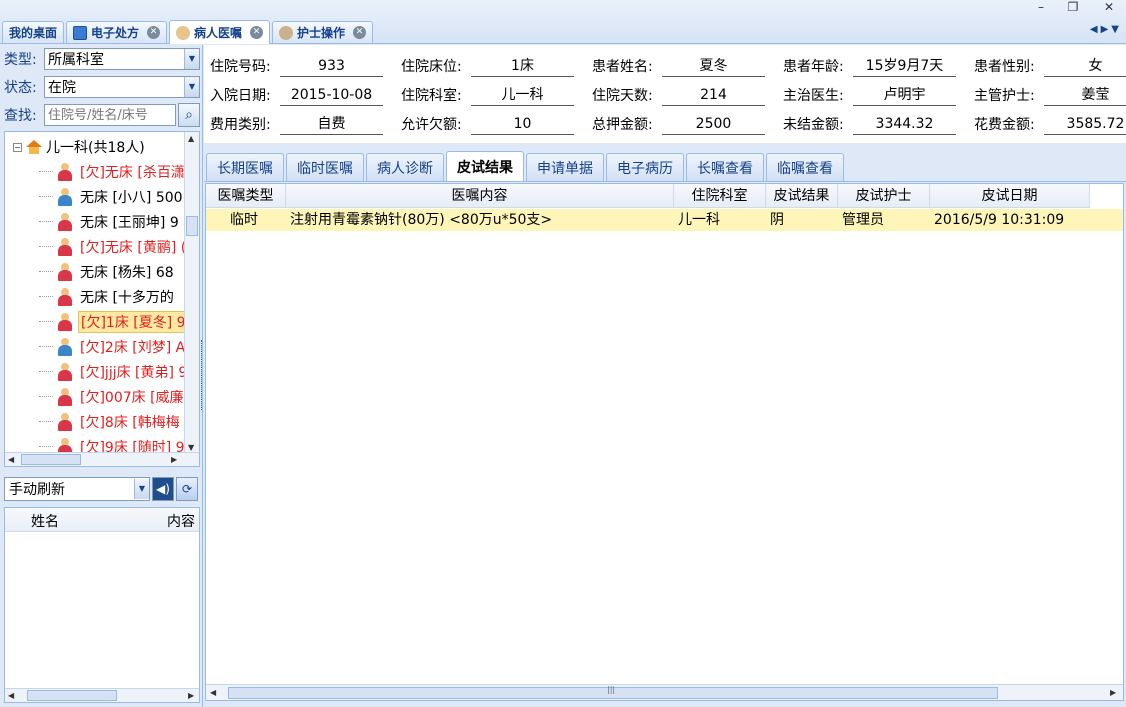 The image size is (1126, 707). I want to click on sub-tab: 长期医嘱, so click(245, 167).